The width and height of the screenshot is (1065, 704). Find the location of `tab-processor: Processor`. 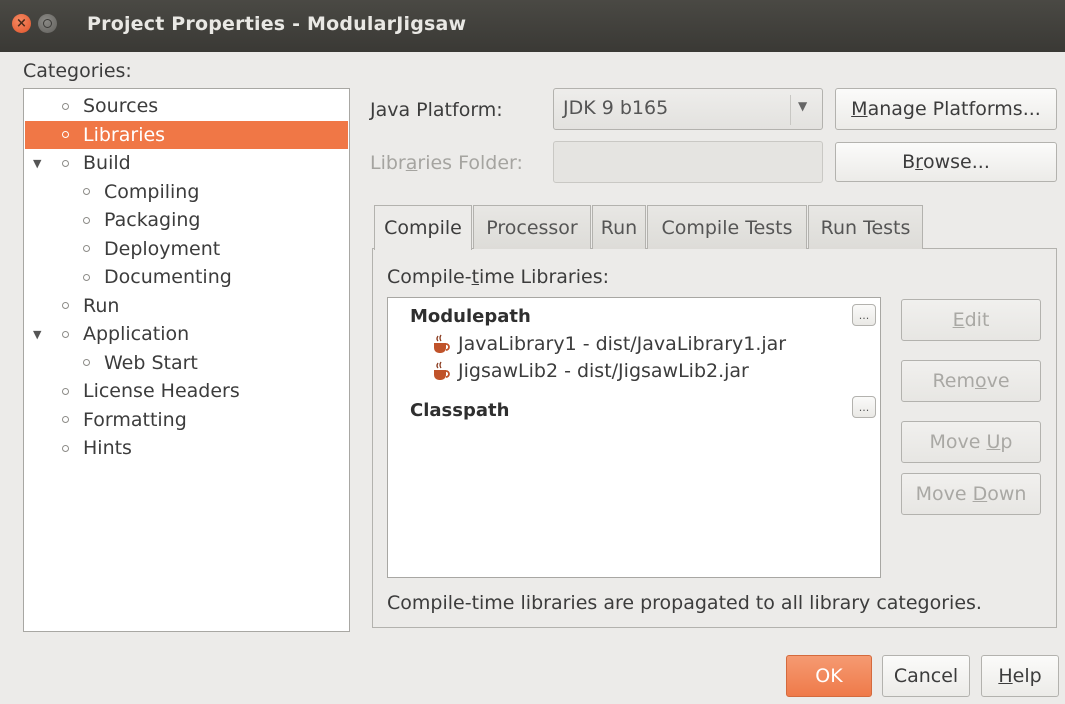

tab-processor: Processor is located at coordinates (532, 227).